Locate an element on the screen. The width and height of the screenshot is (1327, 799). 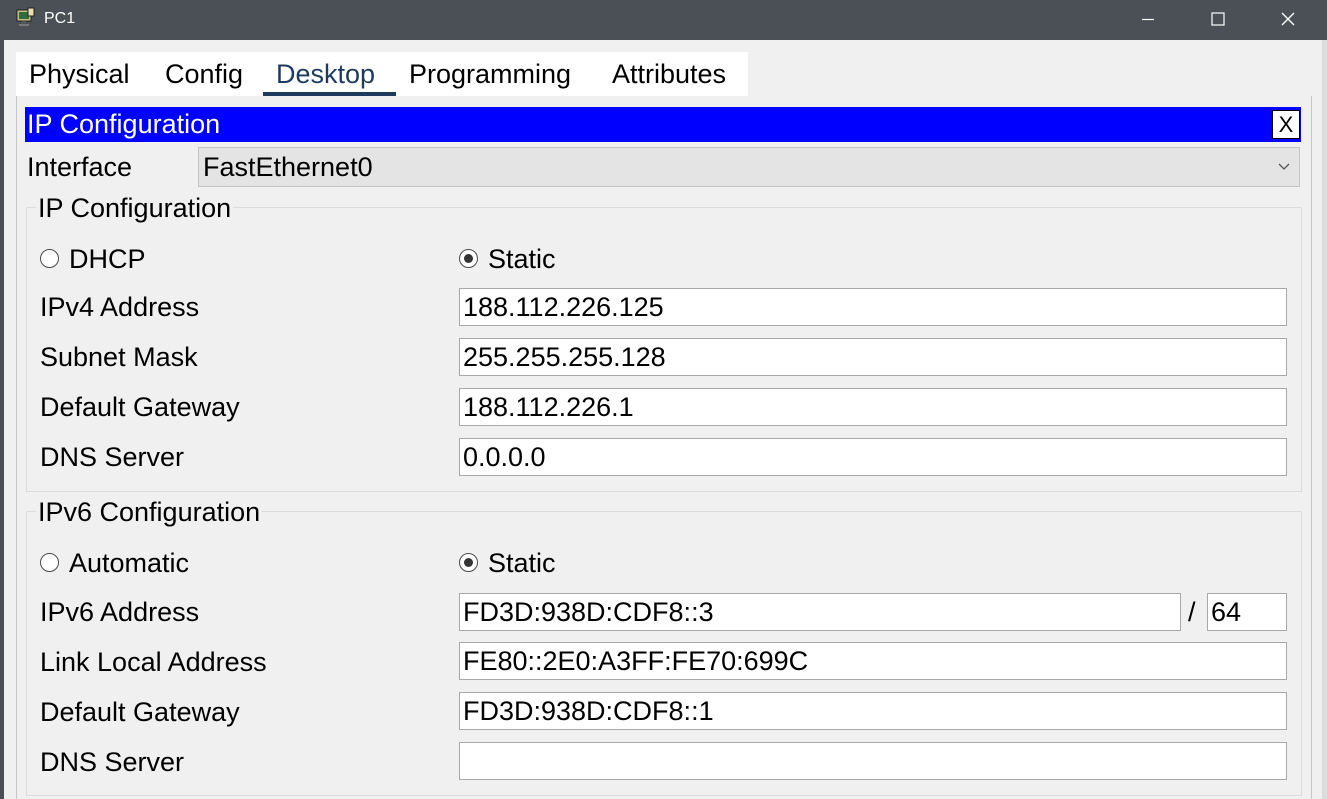
minimize-button is located at coordinates (1148, 19).